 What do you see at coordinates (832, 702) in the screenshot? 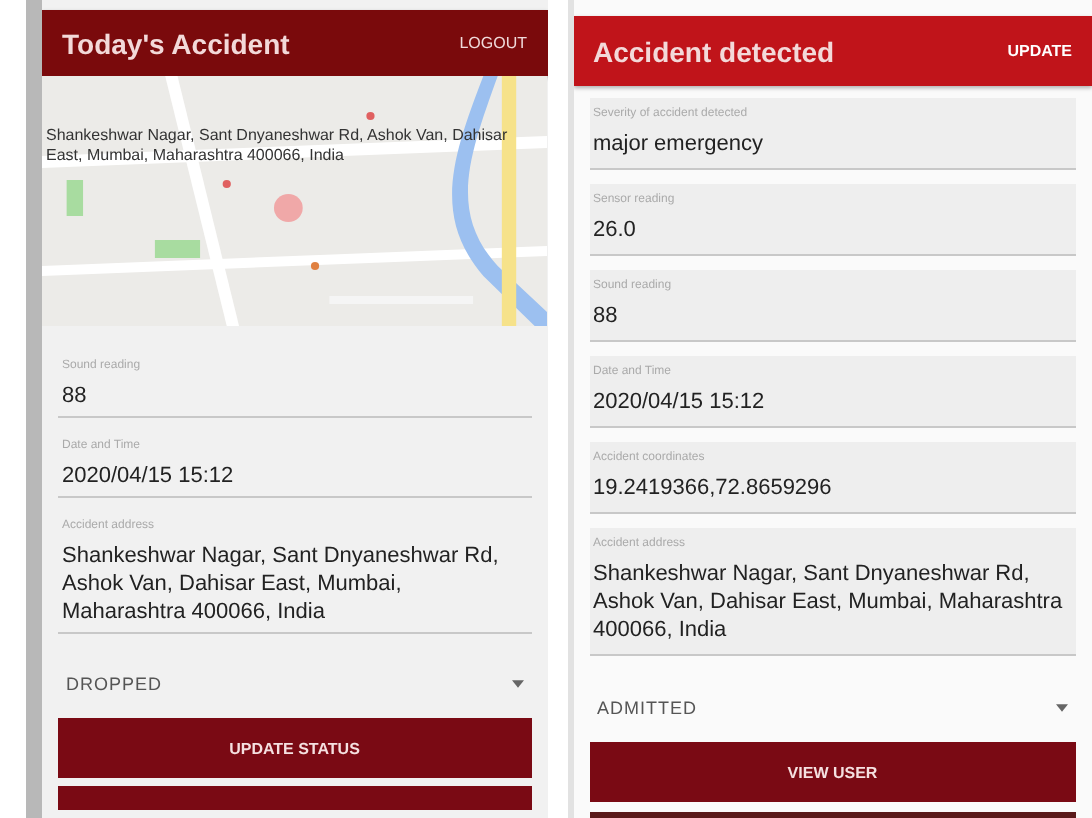
I see `status-dropdown: ADMITTED` at bounding box center [832, 702].